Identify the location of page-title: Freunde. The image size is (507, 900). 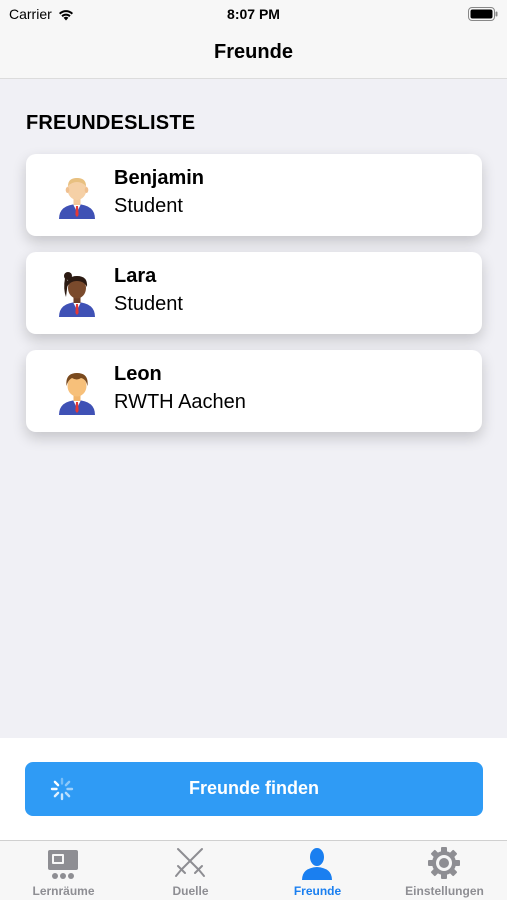
(253, 52).